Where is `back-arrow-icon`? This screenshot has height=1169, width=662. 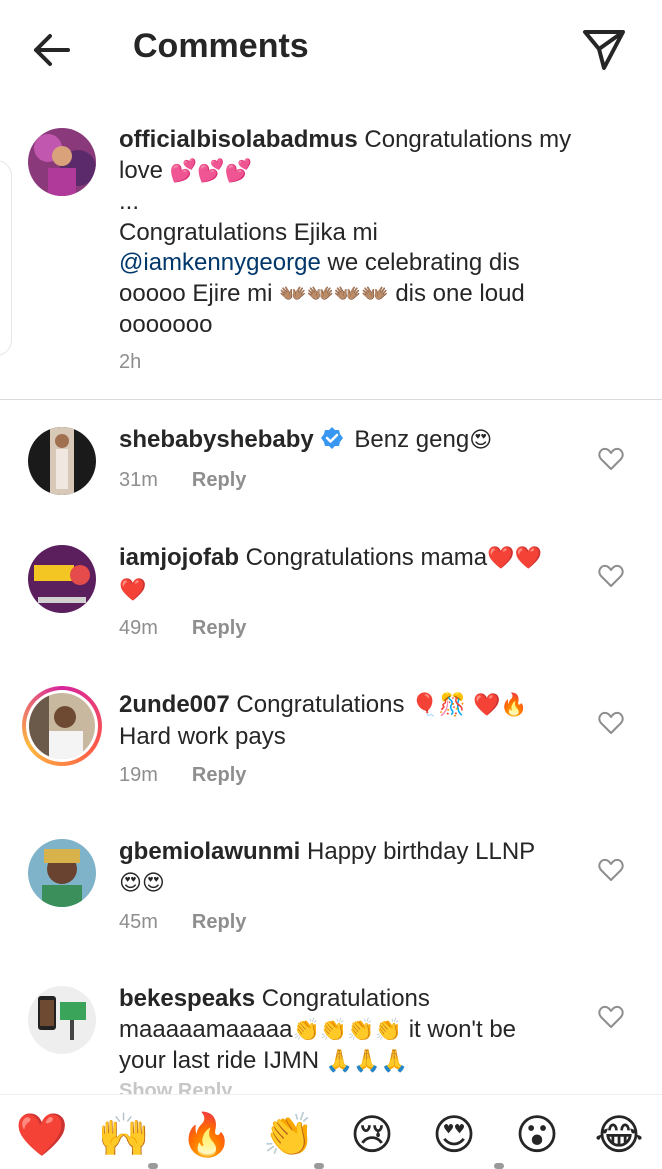 back-arrow-icon is located at coordinates (52, 50).